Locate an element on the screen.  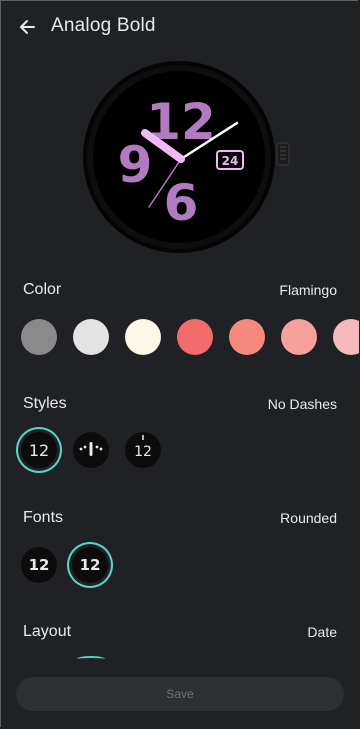
style-option-label: 12 is located at coordinates (39, 450).